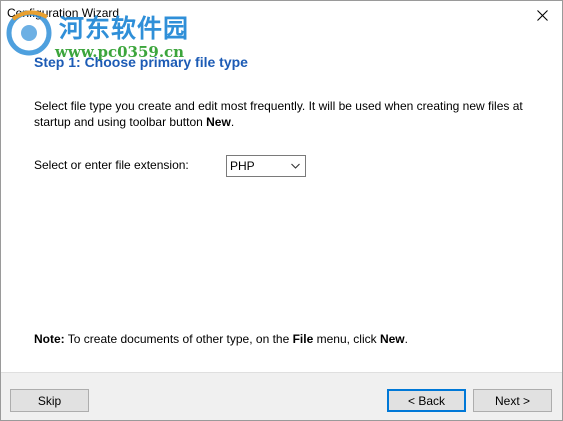  Describe the element at coordinates (242, 166) in the screenshot. I see `file-extension-value: PHP` at that location.